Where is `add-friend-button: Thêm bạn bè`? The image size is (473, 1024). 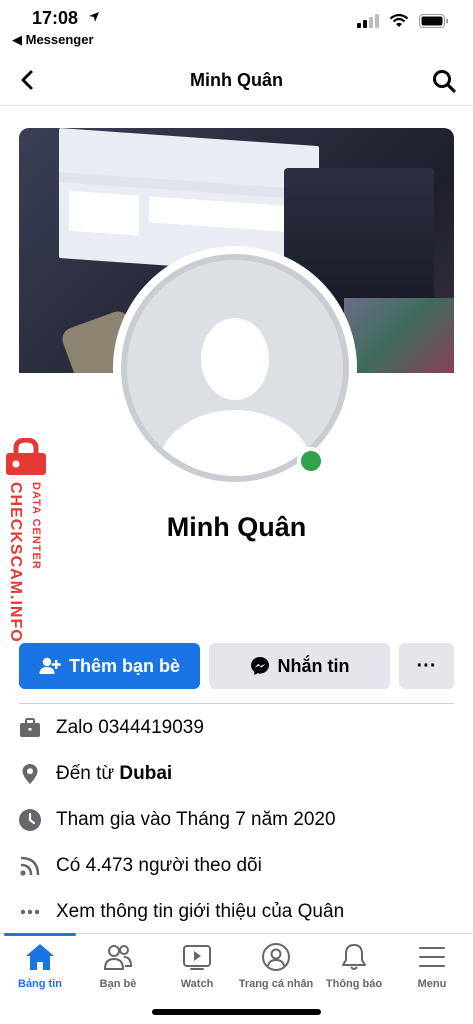
add-friend-button: Thêm bạn bè is located at coordinates (109, 666).